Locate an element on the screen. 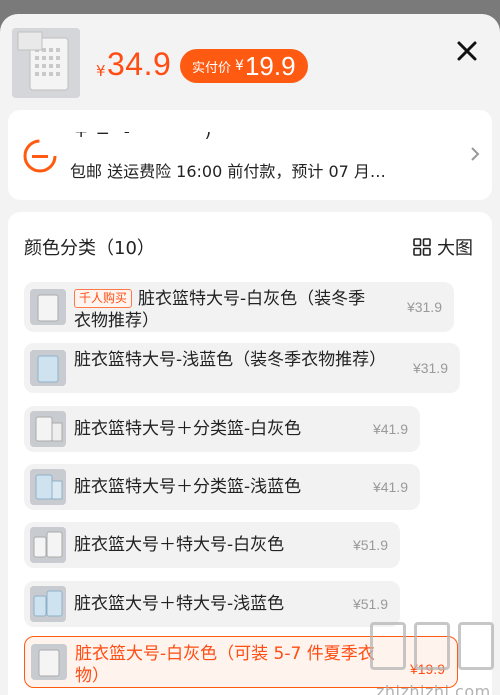 This screenshot has height=695, width=500. watermark: zhizhizhi.com is located at coordinates (430, 653).